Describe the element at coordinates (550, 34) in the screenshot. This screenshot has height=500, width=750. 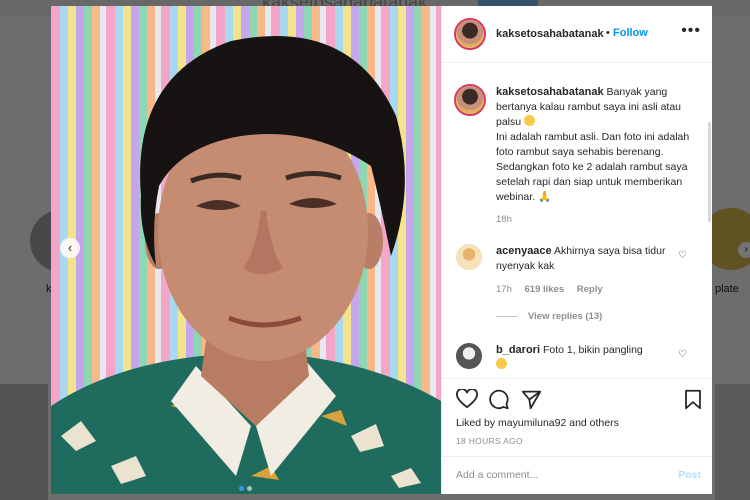
I see `author-username: kaksetosahabatanak` at that location.